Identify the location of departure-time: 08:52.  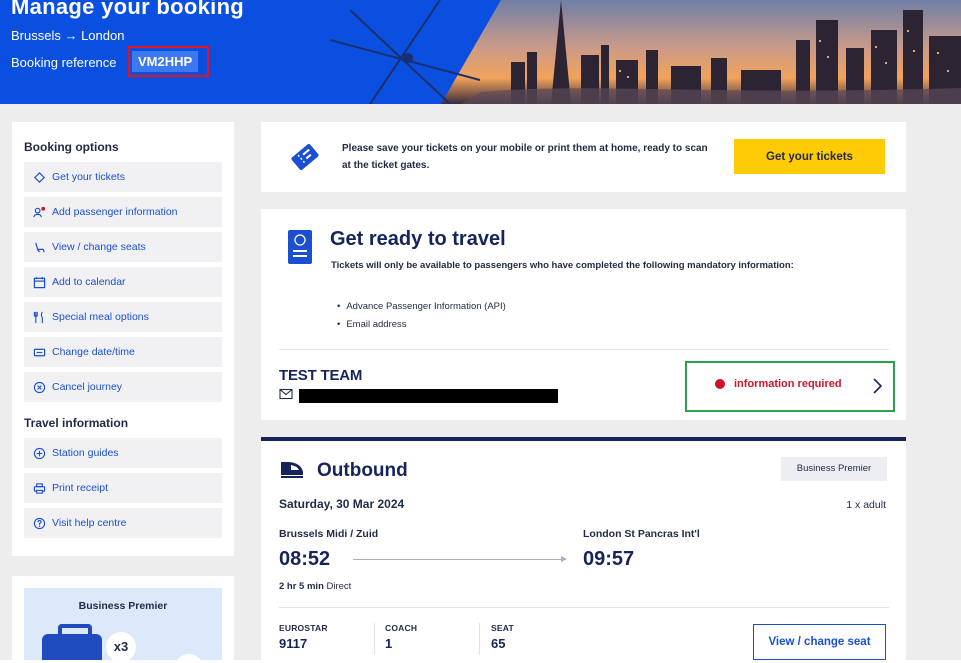
(305, 559).